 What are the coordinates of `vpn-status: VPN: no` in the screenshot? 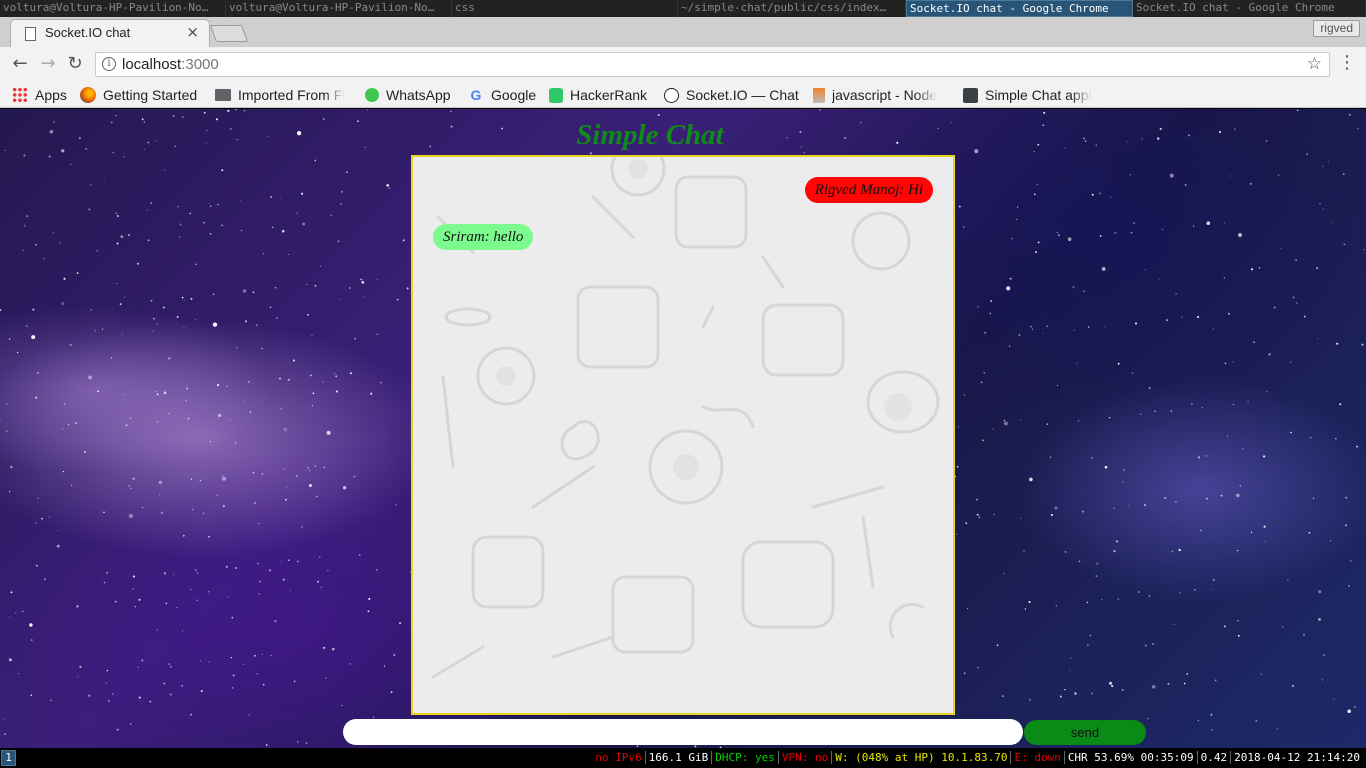 It's located at (806, 757).